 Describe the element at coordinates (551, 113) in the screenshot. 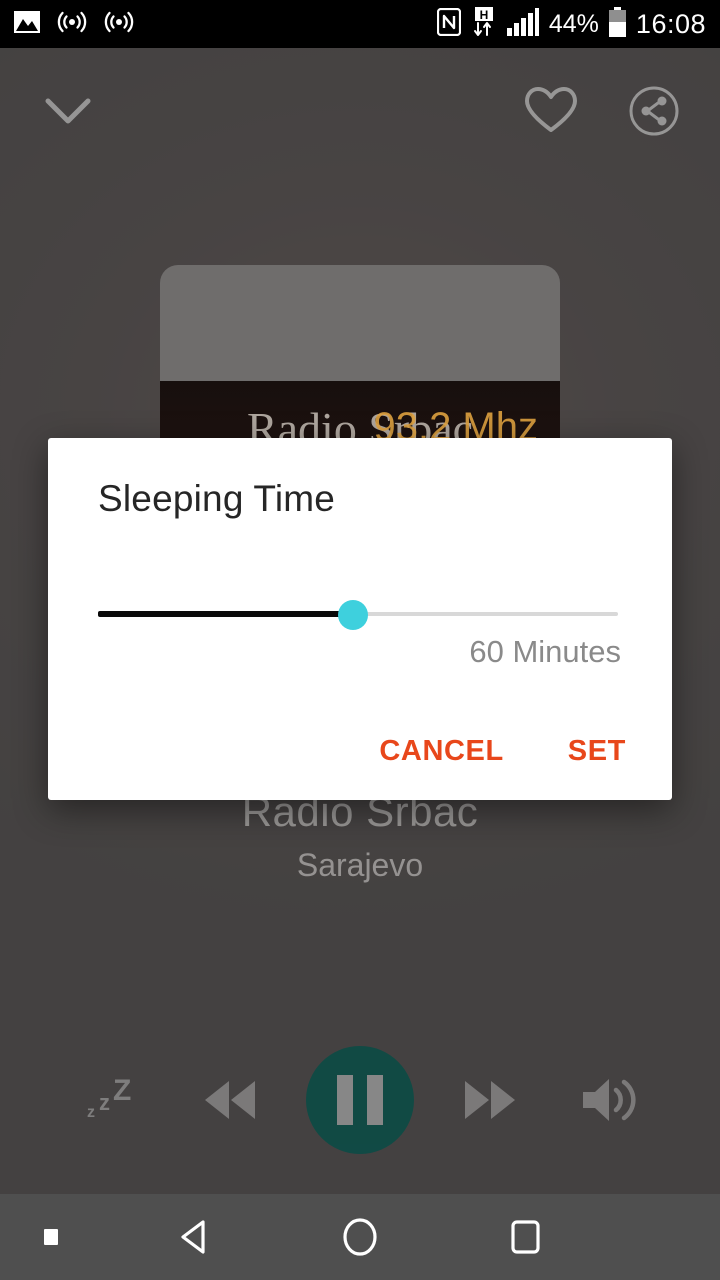

I see `heart-icon` at that location.